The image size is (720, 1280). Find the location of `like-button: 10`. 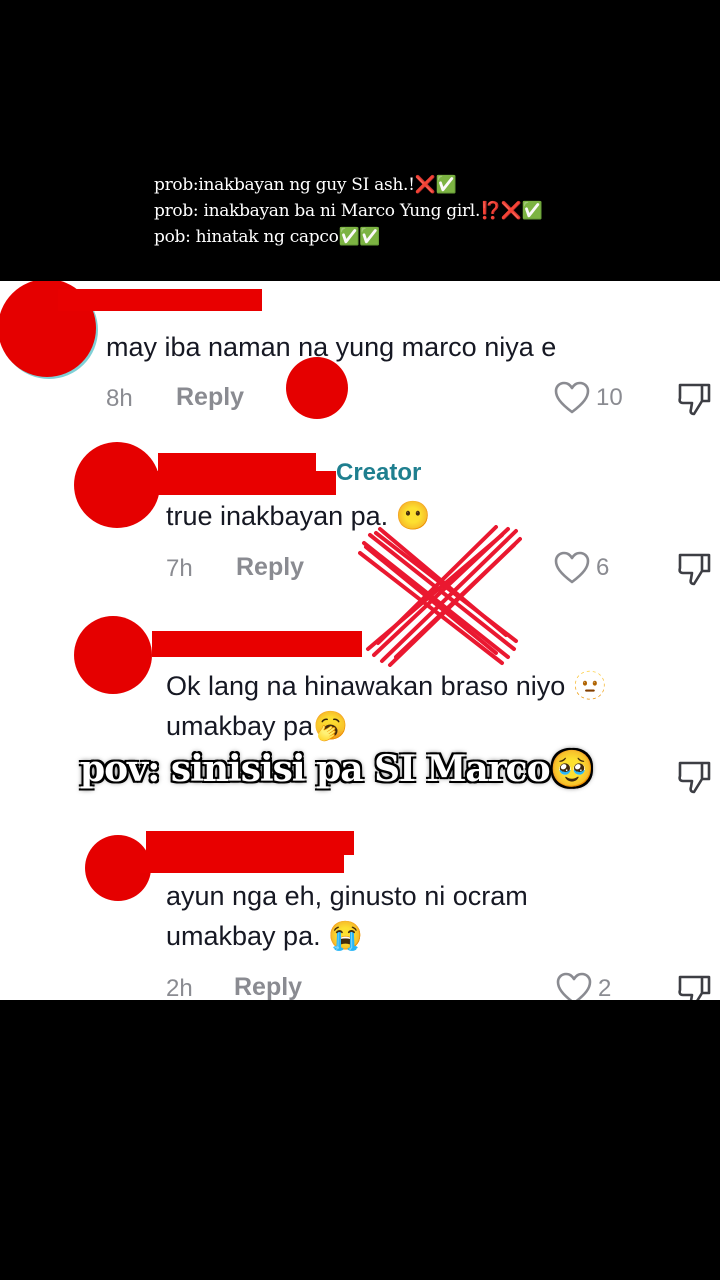

like-button: 10 is located at coordinates (588, 398).